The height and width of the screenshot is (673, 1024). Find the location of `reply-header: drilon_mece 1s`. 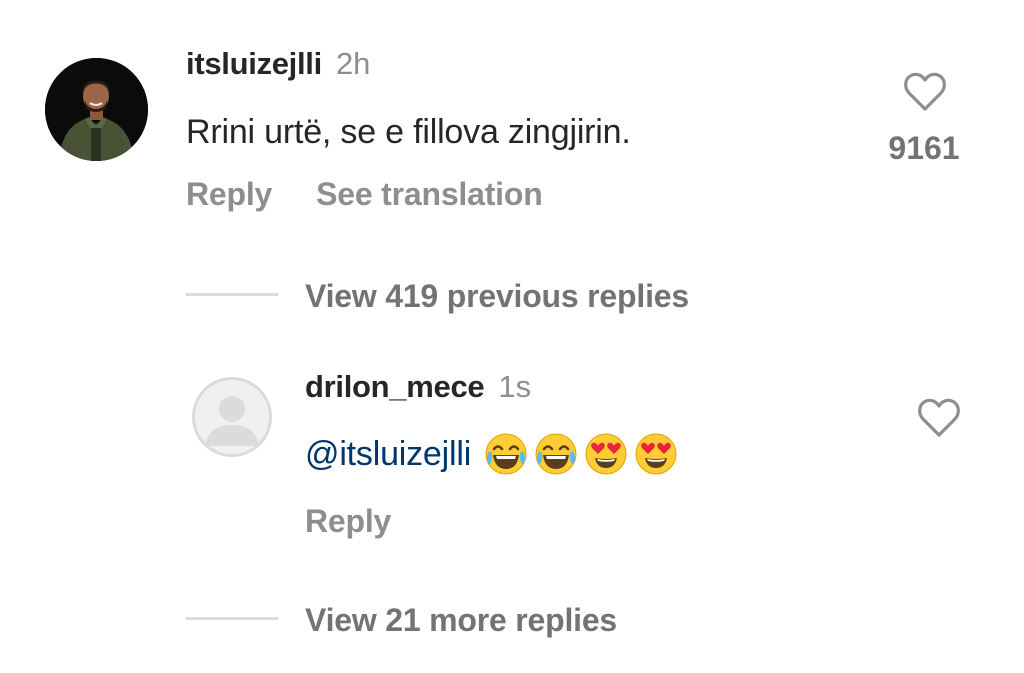

reply-header: drilon_mece 1s is located at coordinates (418, 390).